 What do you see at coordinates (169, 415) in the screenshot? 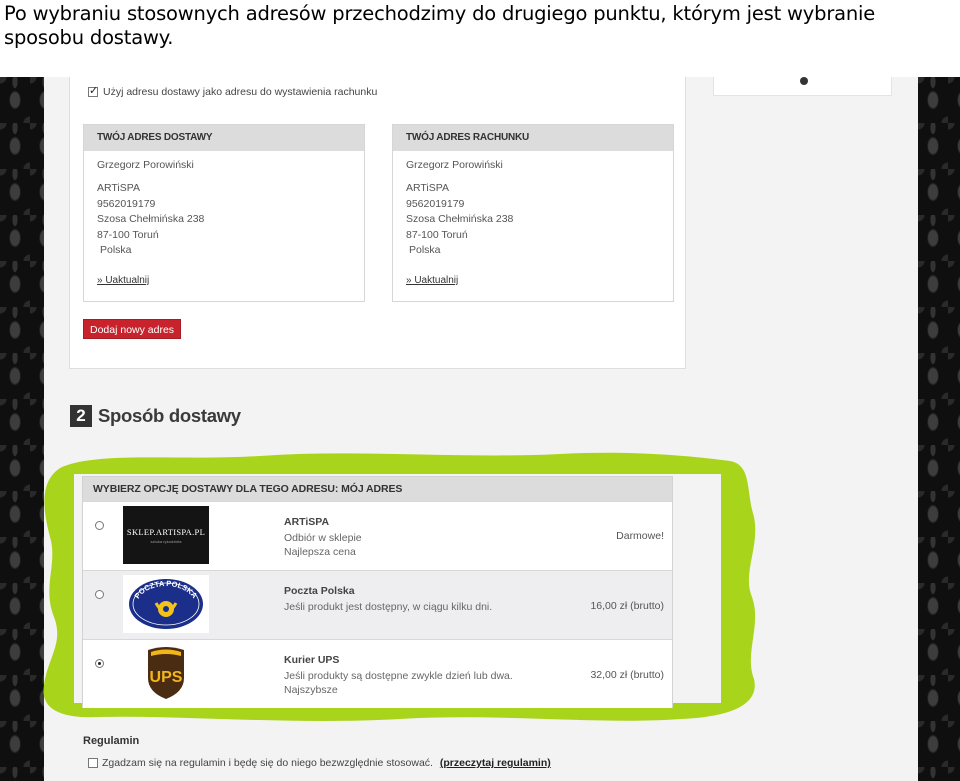
I see `step-title: Sposób dostawy` at bounding box center [169, 415].